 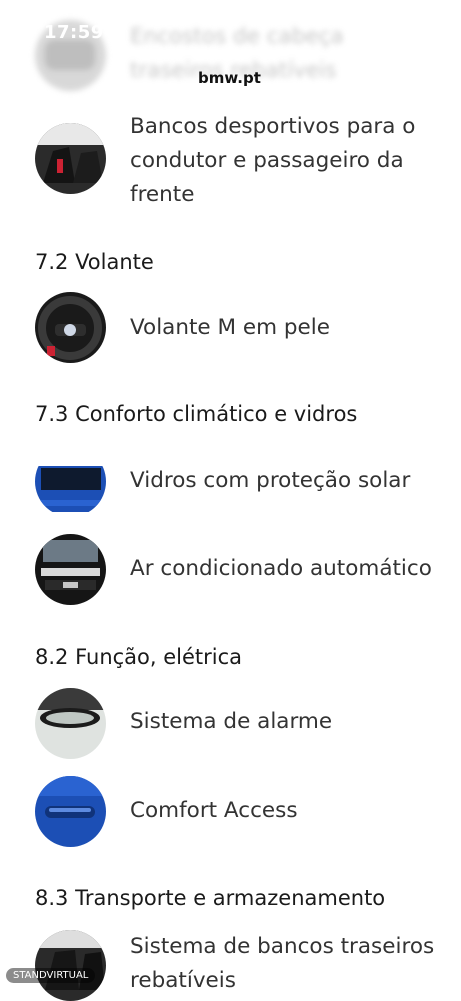 What do you see at coordinates (196, 414) in the screenshot?
I see `section-heading-climate: 7.3 Conforto climático e vidros` at bounding box center [196, 414].